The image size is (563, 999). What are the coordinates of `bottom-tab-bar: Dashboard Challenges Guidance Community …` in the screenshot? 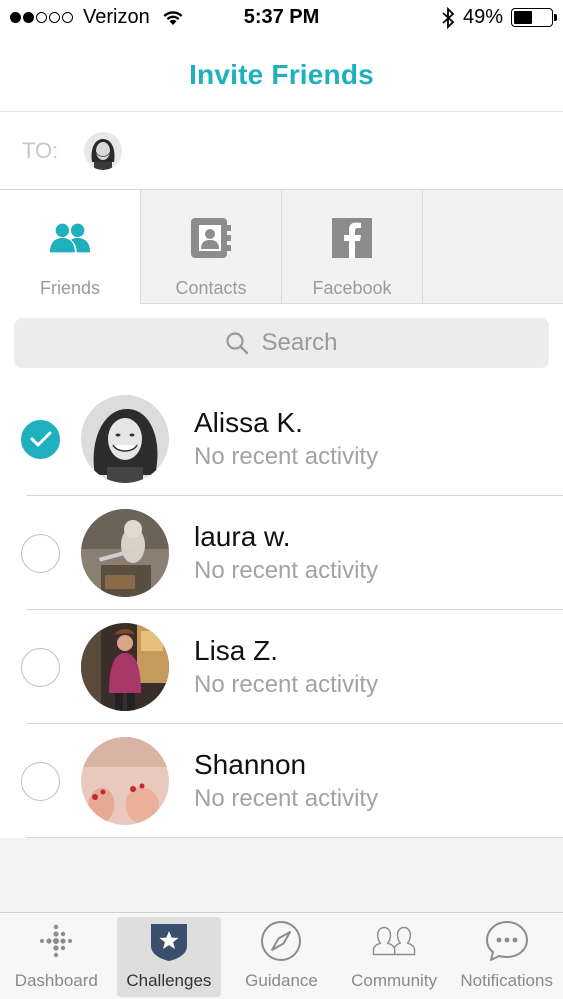 It's located at (281, 955).